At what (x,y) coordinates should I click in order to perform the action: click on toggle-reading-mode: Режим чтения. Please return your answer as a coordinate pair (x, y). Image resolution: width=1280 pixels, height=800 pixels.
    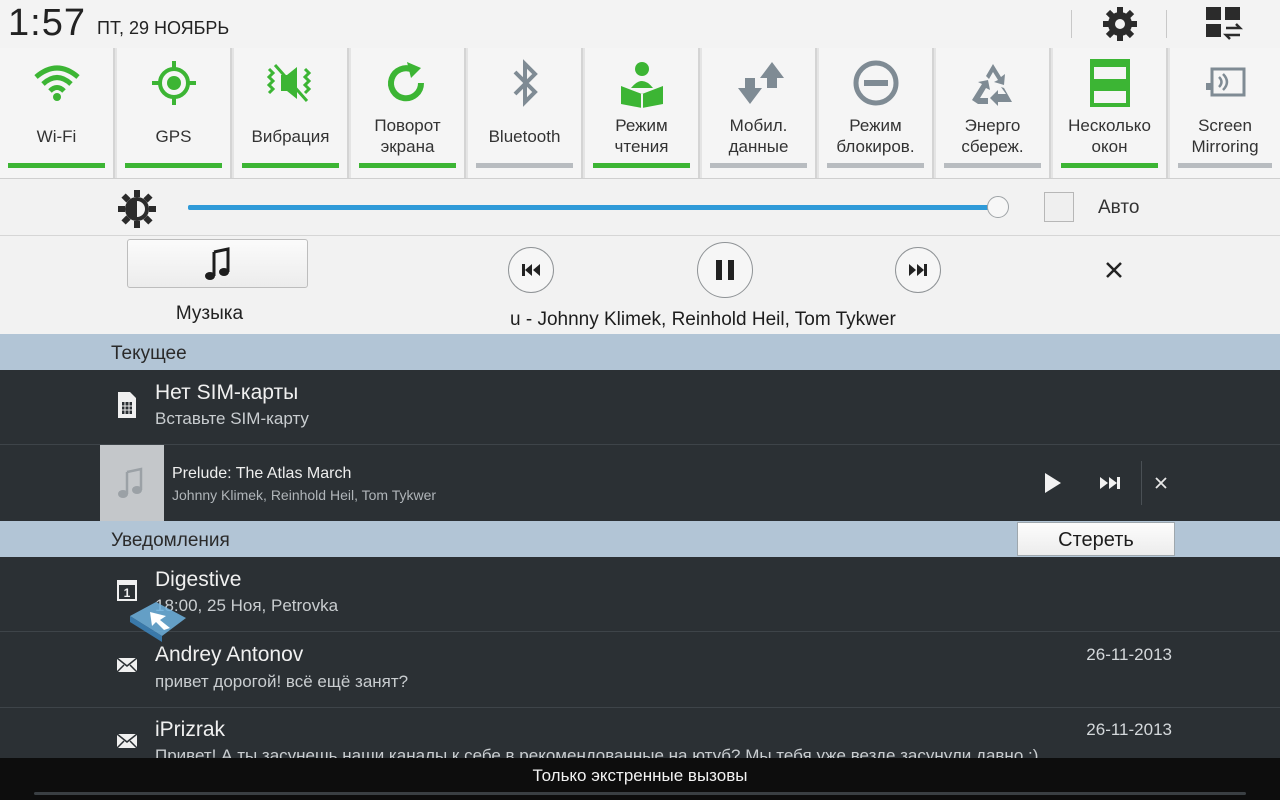
    Looking at the image, I should click on (642, 113).